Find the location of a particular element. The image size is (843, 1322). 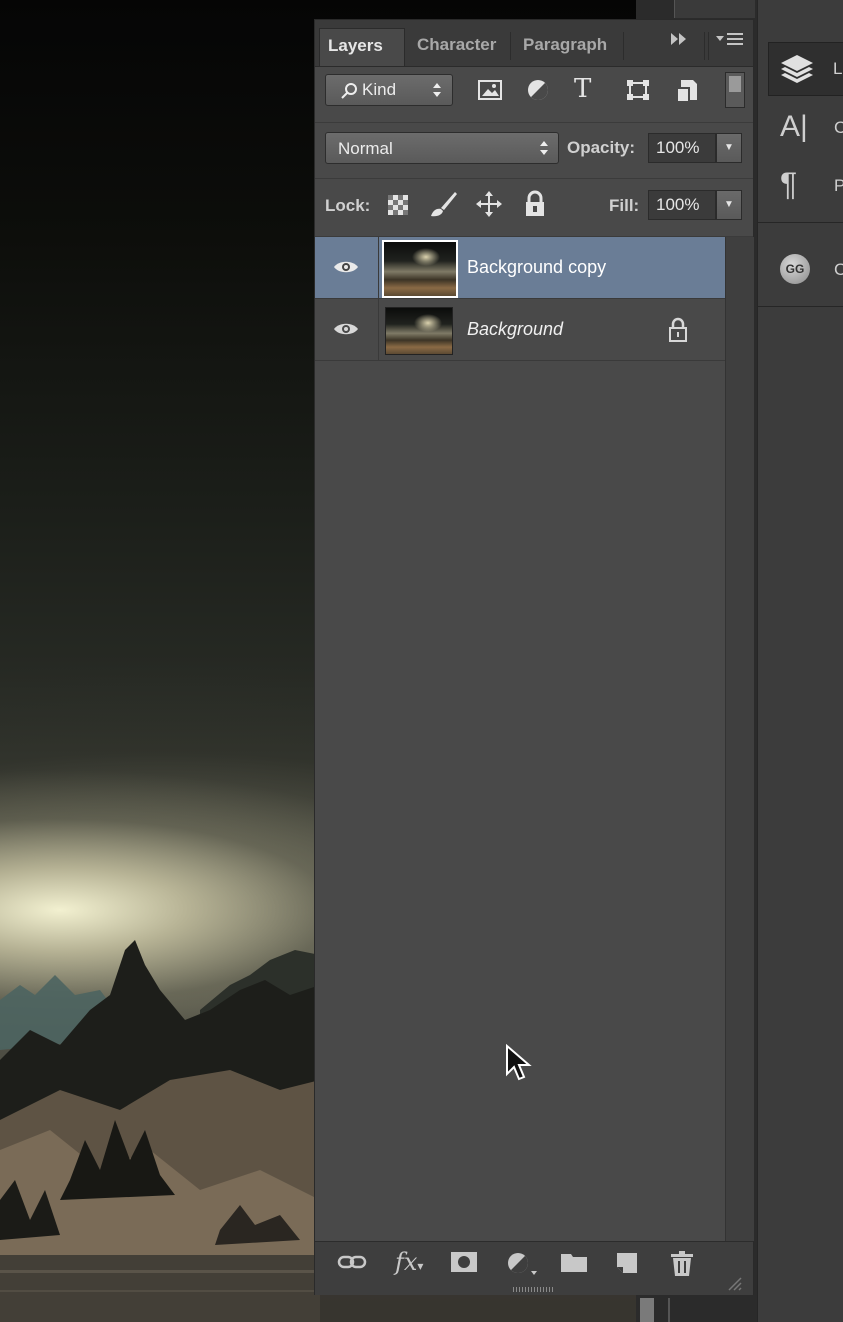

opacity-field: 100% is located at coordinates (682, 148).